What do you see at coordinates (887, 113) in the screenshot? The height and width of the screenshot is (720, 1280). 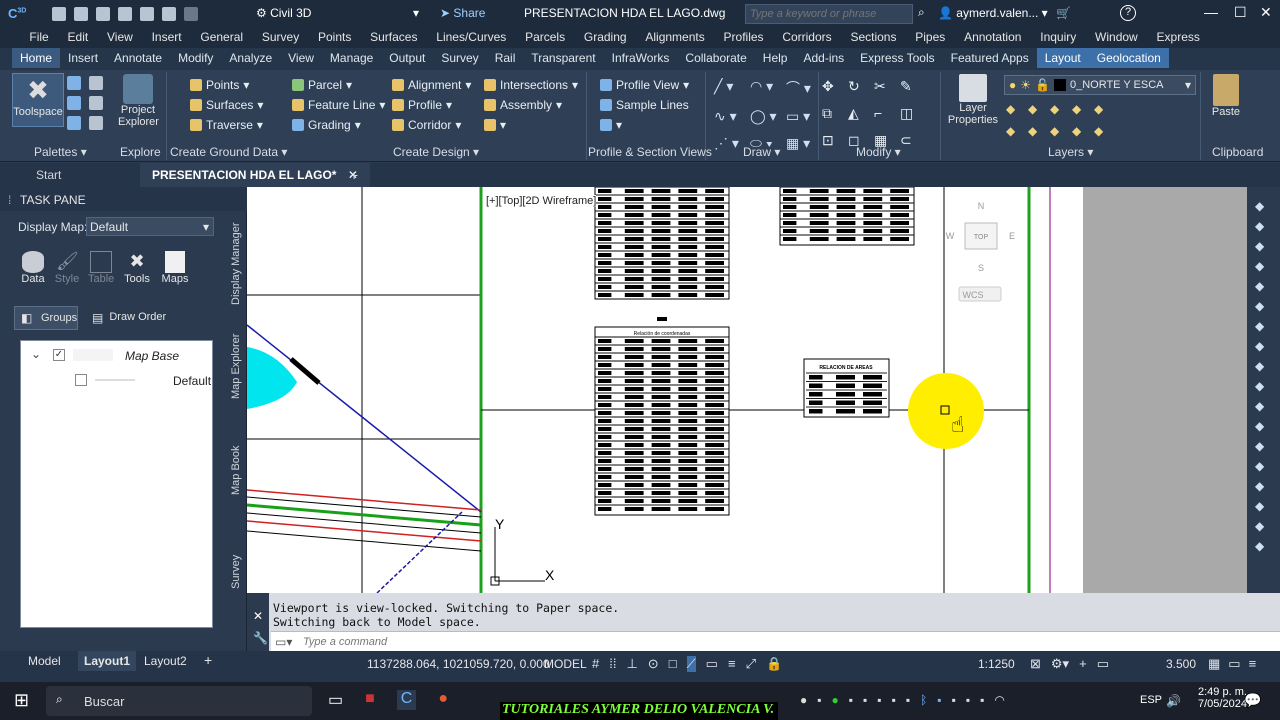 I see `fillet-icon: ⌐` at bounding box center [887, 113].